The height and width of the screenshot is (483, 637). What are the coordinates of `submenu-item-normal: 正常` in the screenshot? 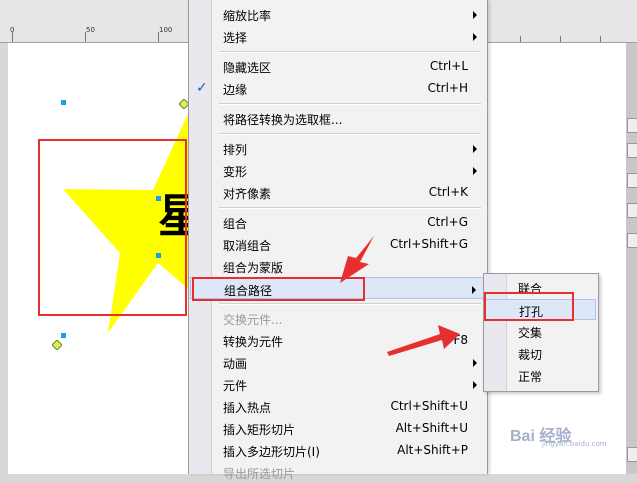 It's located at (540, 375).